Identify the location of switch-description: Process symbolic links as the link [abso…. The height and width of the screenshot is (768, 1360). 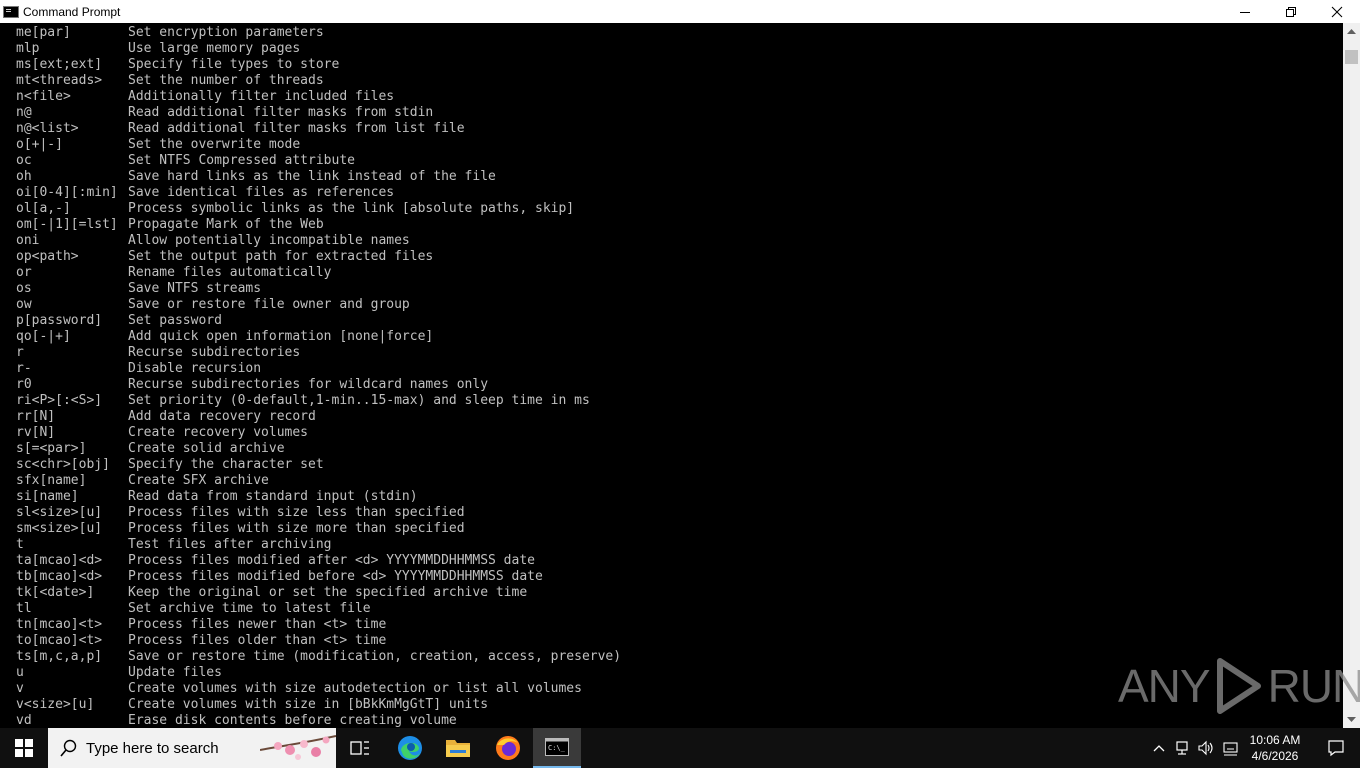
(351, 208).